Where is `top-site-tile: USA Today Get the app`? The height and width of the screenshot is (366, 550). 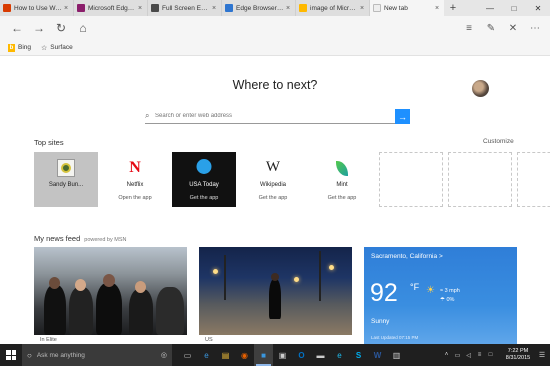 top-site-tile: USA Today Get the app is located at coordinates (204, 179).